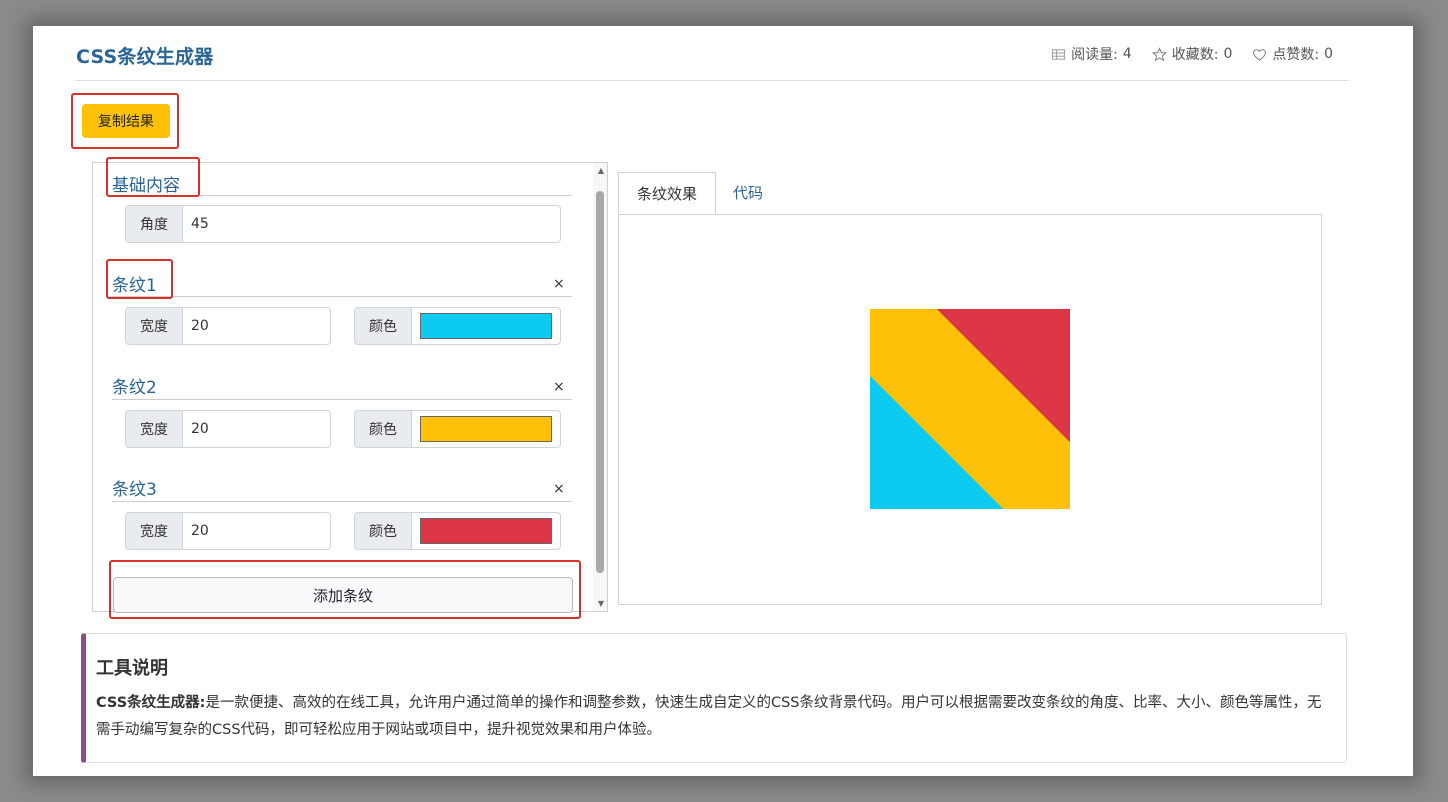 This screenshot has width=1448, height=802. What do you see at coordinates (154, 224) in the screenshot?
I see `angle-label: 角度` at bounding box center [154, 224].